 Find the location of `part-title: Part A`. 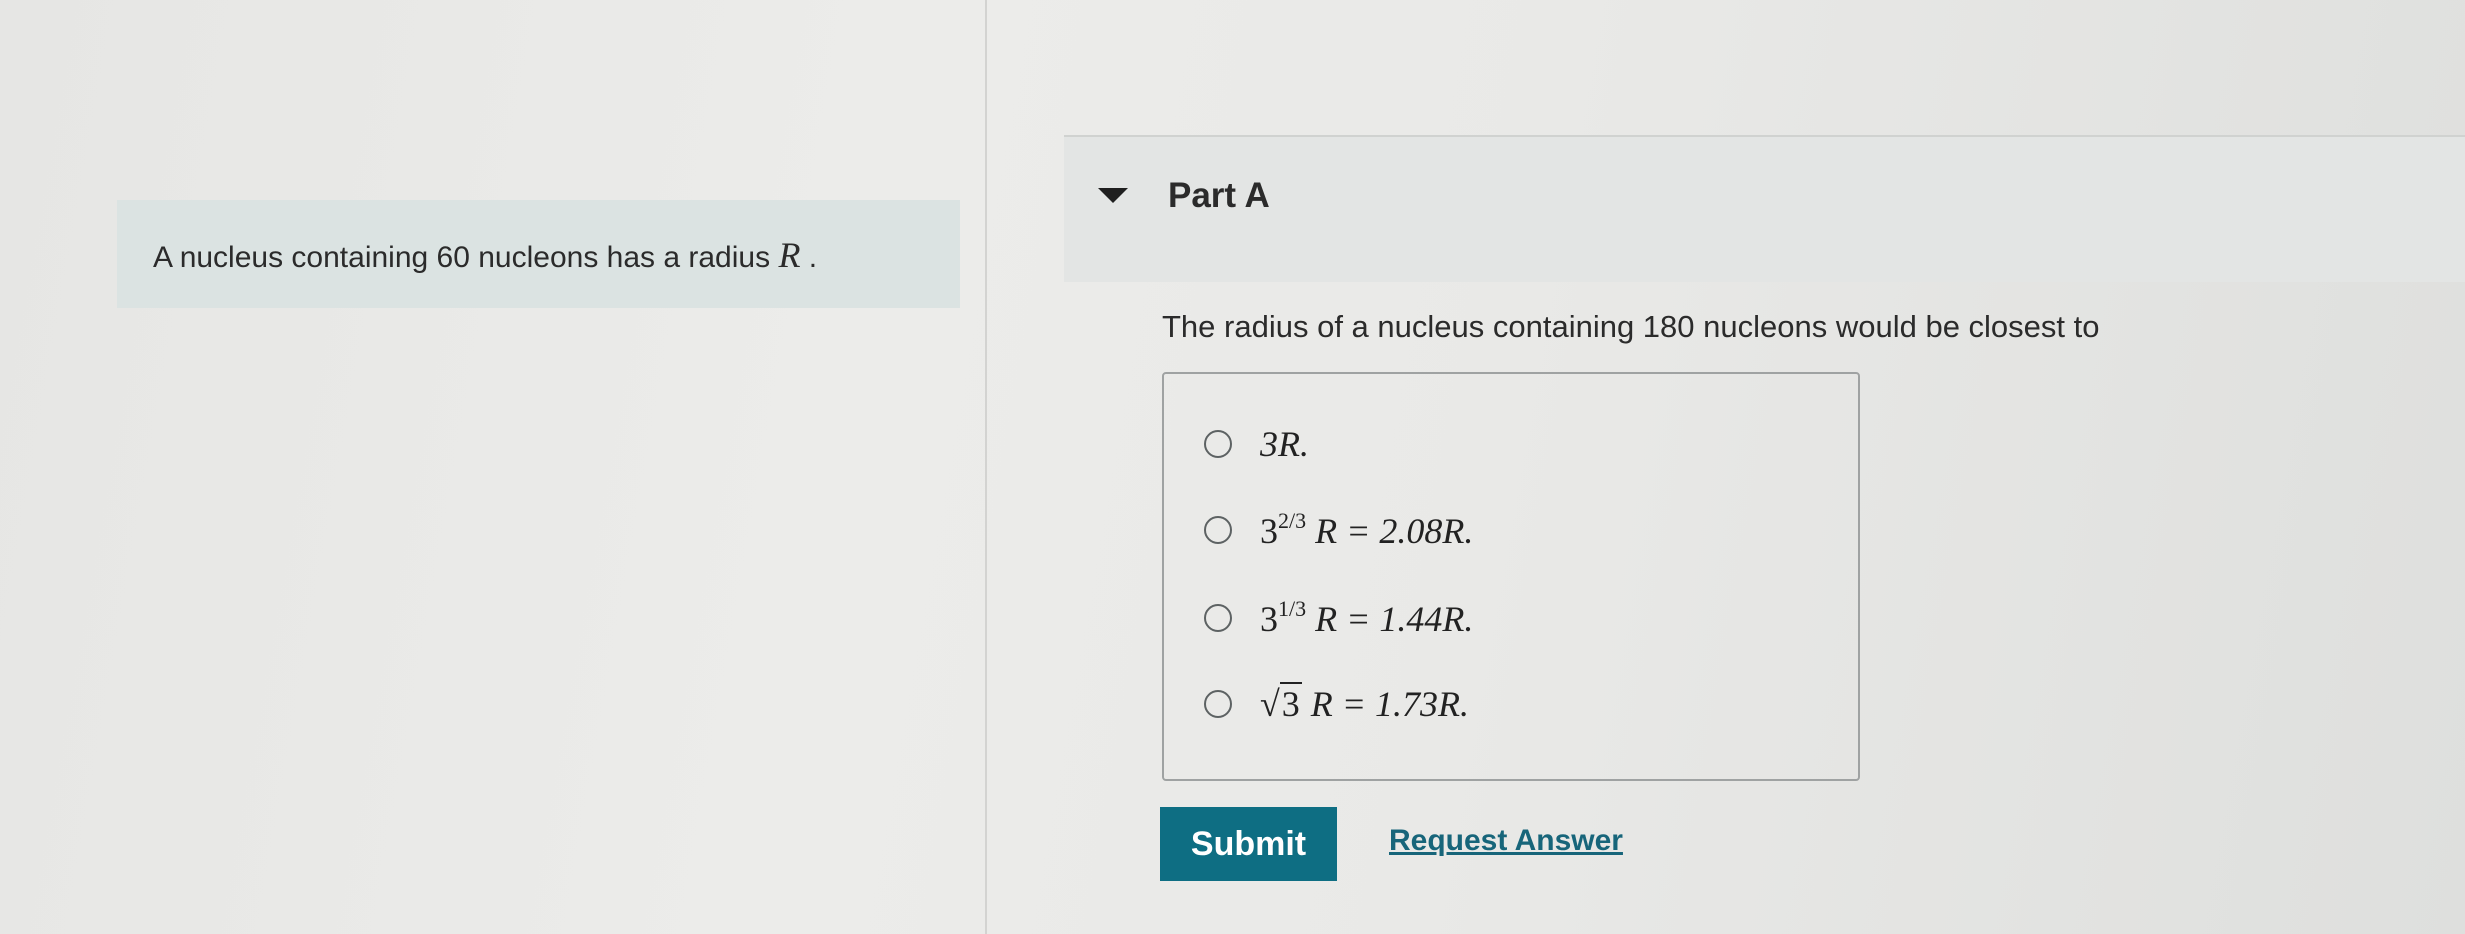

part-title: Part A is located at coordinates (1219, 196).